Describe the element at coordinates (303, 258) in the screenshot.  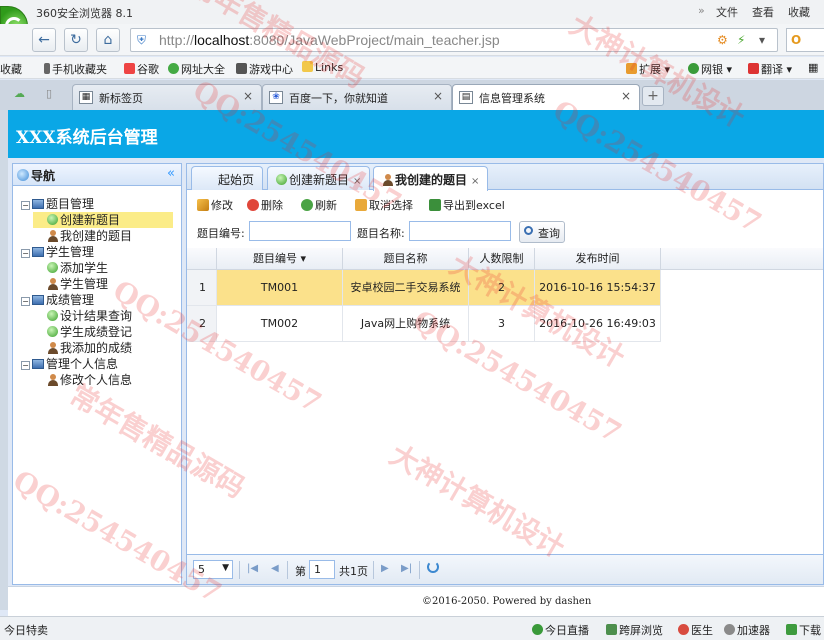
I see `sort-icon: ▾` at that location.